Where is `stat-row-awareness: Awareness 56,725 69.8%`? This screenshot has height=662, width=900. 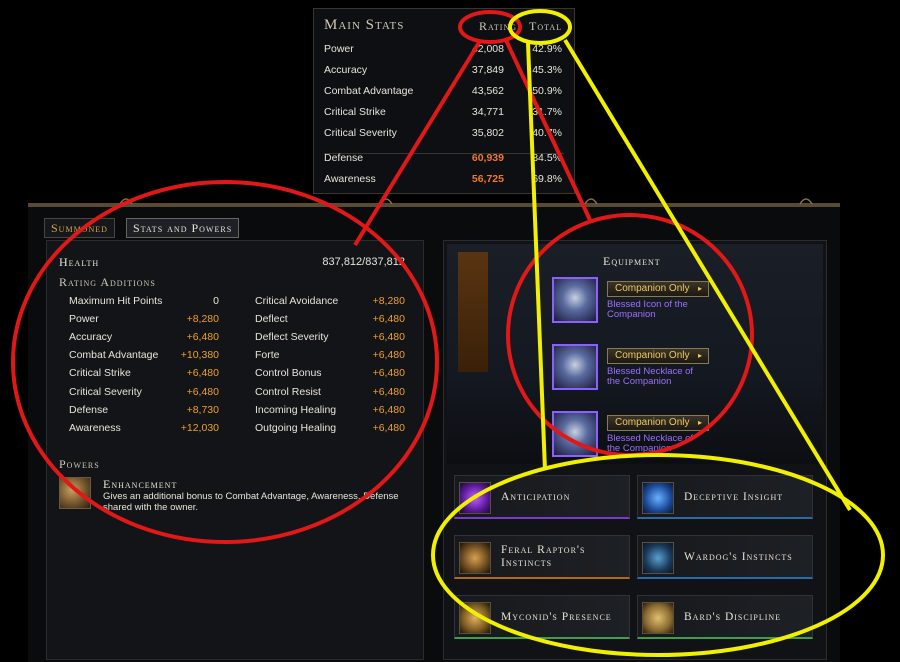
stat-row-awareness: Awareness 56,725 69.8% is located at coordinates (444, 180).